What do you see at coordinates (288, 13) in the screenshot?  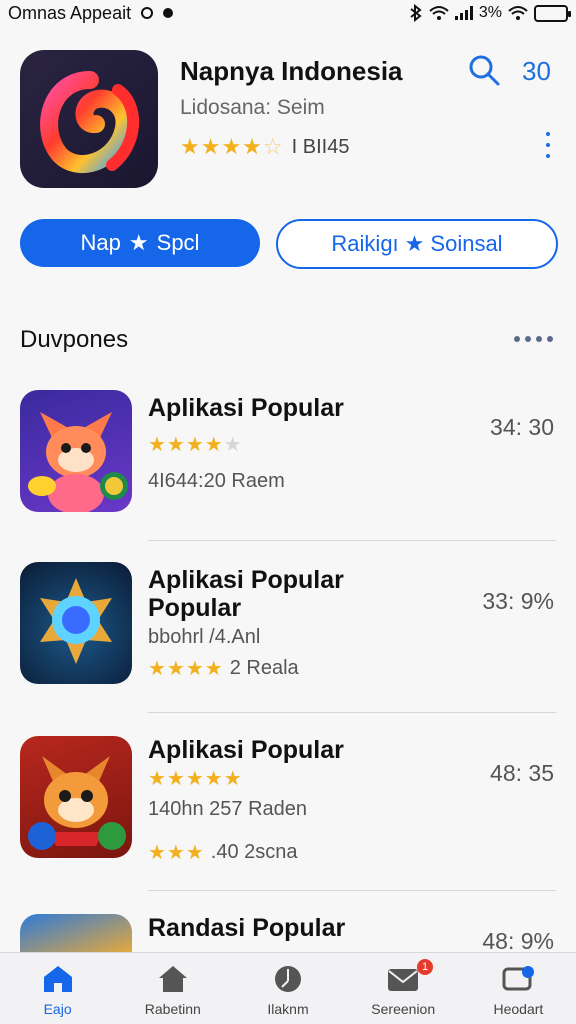 I see `status-bar: Omnas Appeait 3%` at bounding box center [288, 13].